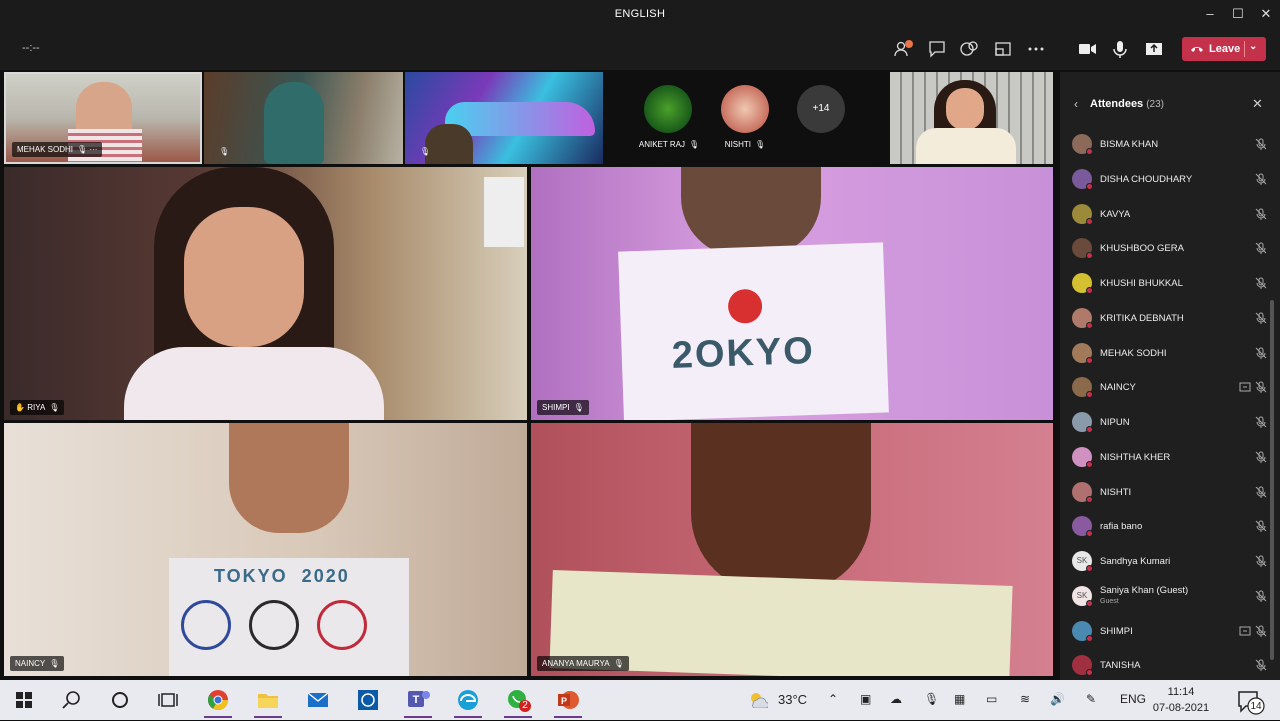 The height and width of the screenshot is (721, 1280). Describe the element at coordinates (1169, 560) in the screenshot. I see `attendee-row: SK Sandhya Kumari` at that location.